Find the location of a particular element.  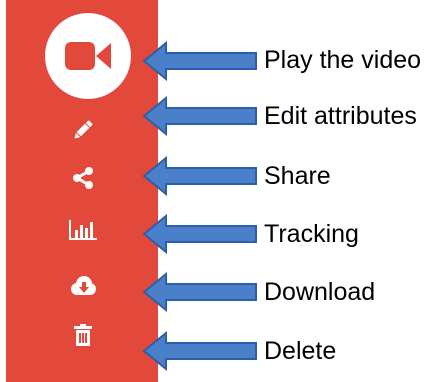

trash-icon is located at coordinates (83, 335).